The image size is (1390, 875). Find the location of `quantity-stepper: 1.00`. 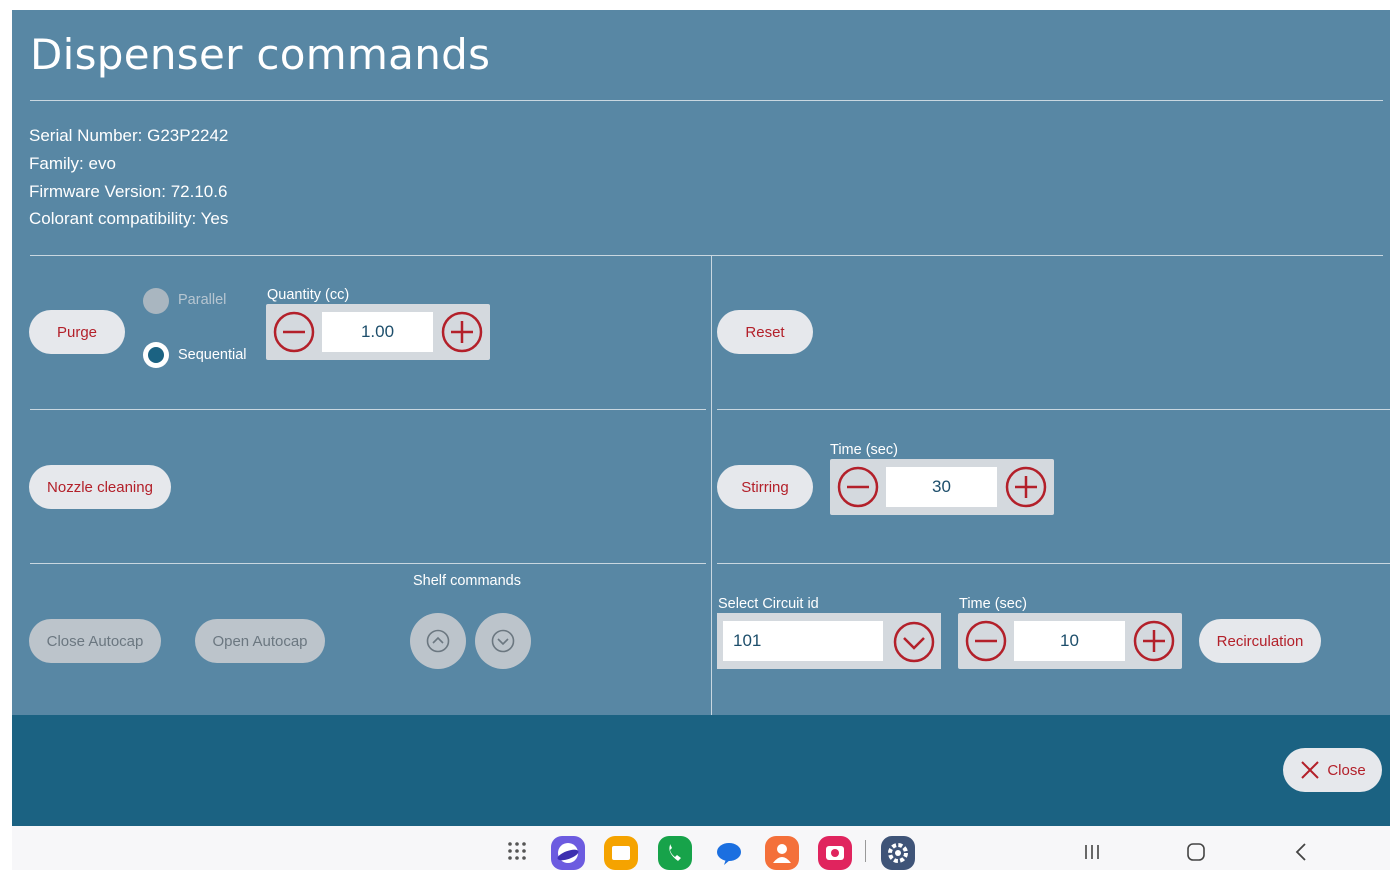

quantity-stepper: 1.00 is located at coordinates (378, 332).